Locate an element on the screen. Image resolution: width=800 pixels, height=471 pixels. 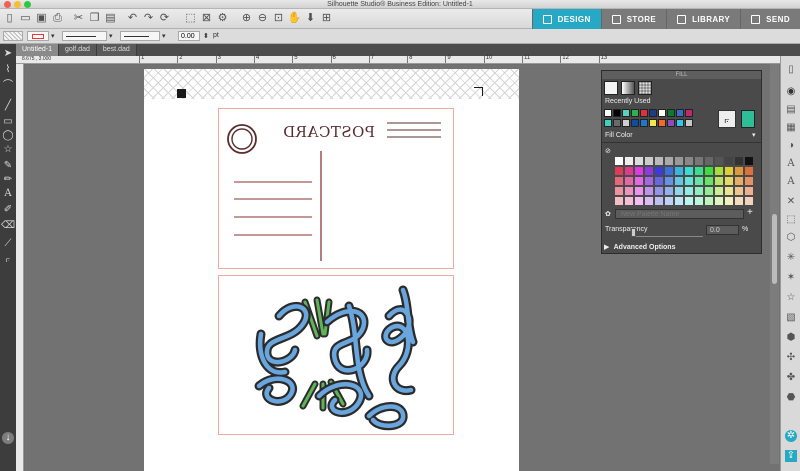
solid-fill-mode-button is located at coordinates (611, 88).